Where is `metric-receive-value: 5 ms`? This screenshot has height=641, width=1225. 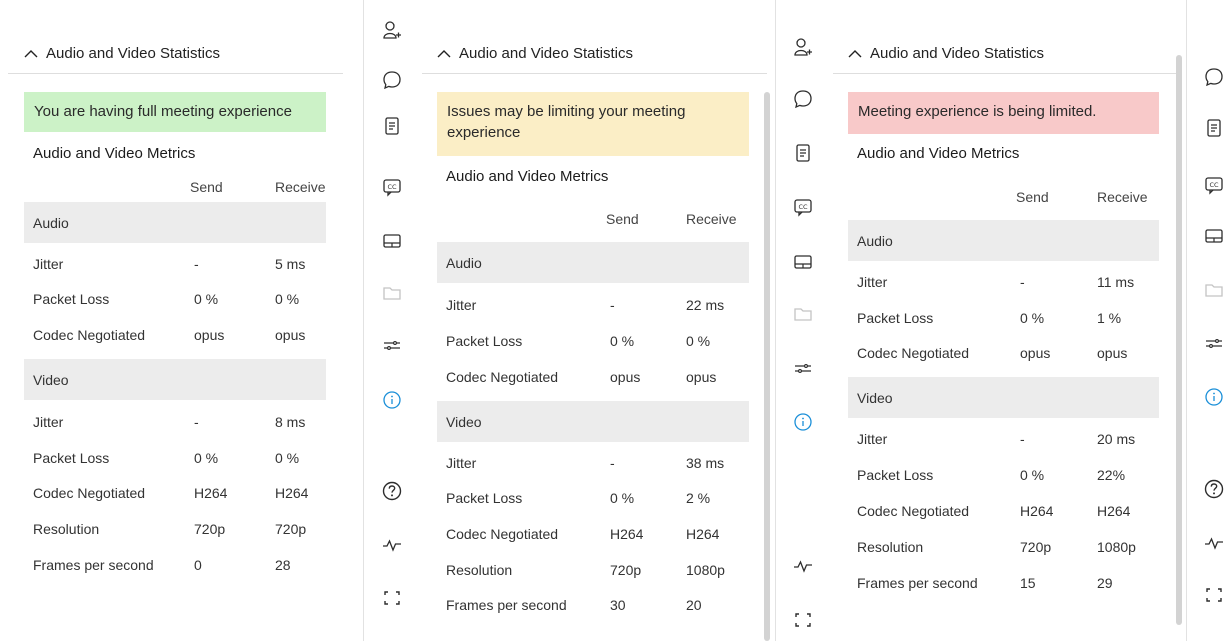
metric-receive-value: 5 ms is located at coordinates (290, 264).